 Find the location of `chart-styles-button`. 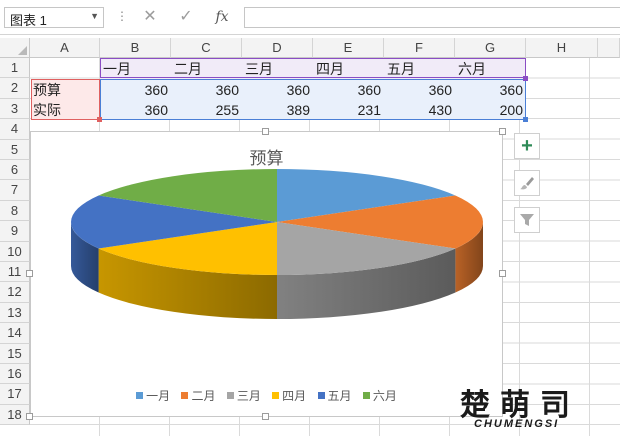

chart-styles-button is located at coordinates (527, 183).